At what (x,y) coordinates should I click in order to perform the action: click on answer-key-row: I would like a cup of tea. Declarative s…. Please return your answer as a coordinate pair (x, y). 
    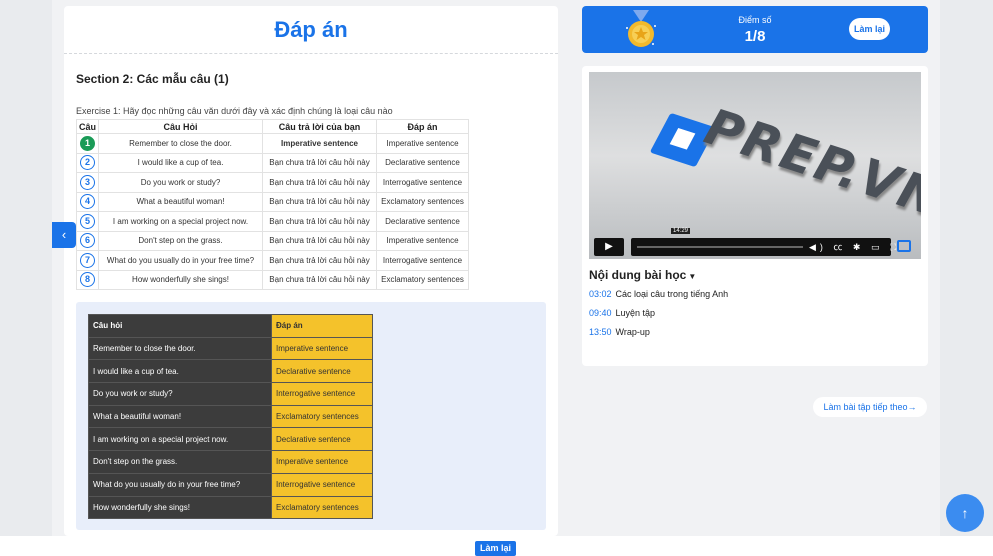
    Looking at the image, I should click on (230, 371).